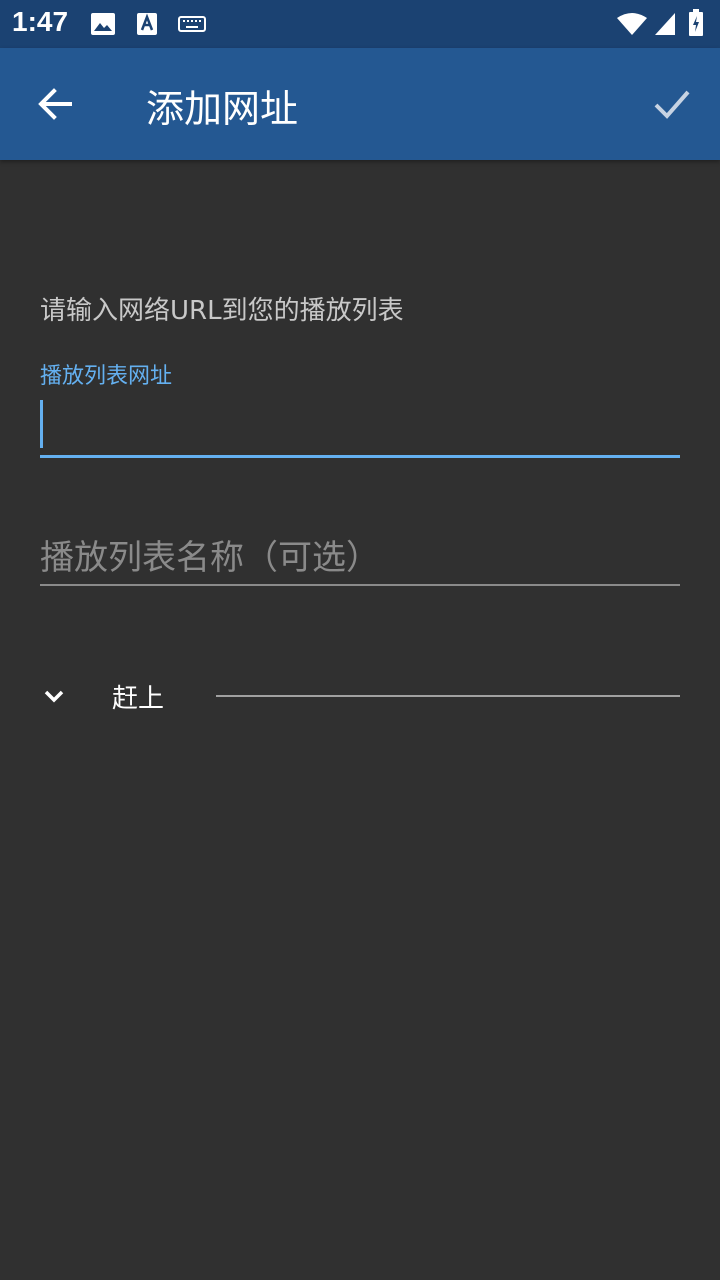 Image resolution: width=720 pixels, height=1280 pixels. What do you see at coordinates (41, 424) in the screenshot?
I see `text-cursor` at bounding box center [41, 424].